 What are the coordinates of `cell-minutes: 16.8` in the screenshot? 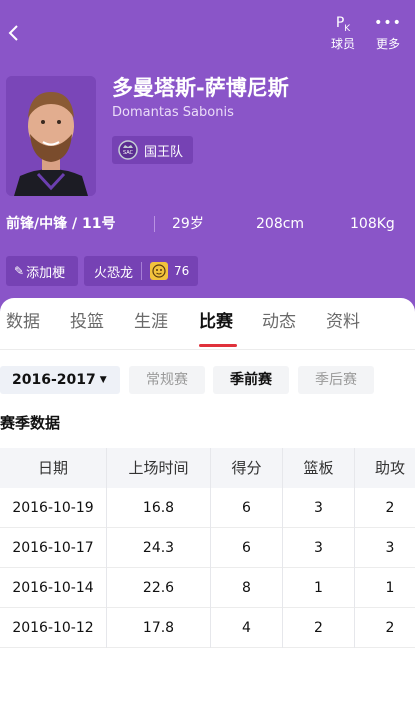 It's located at (158, 508).